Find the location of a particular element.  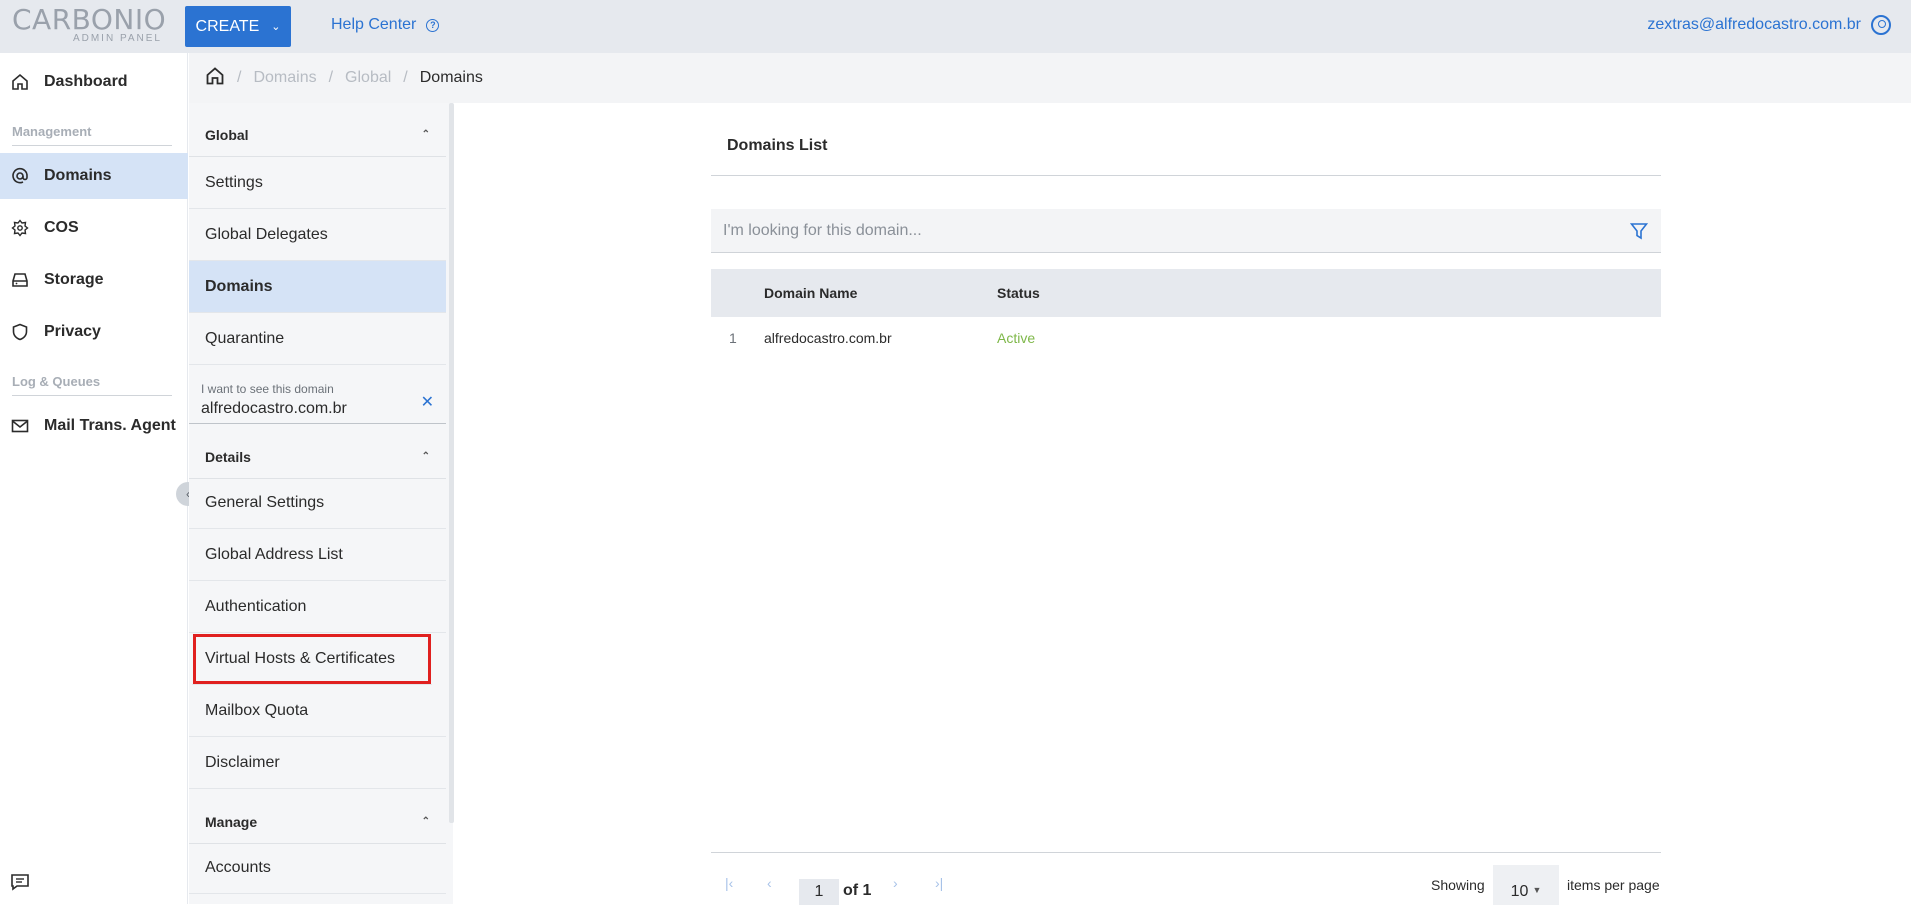

page-number-input: 1 is located at coordinates (819, 892).